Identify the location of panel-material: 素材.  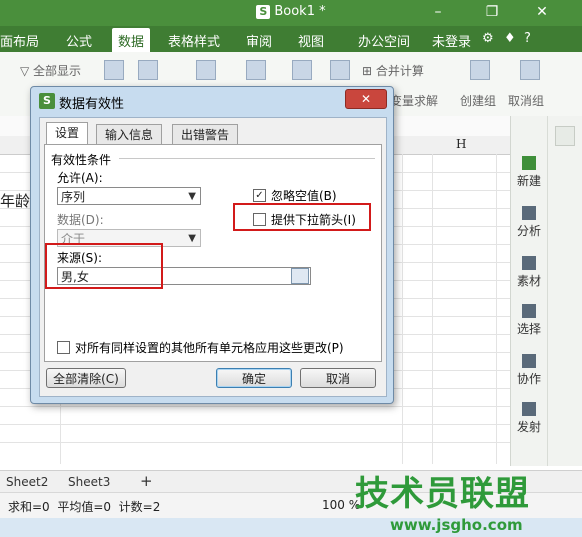
(529, 272).